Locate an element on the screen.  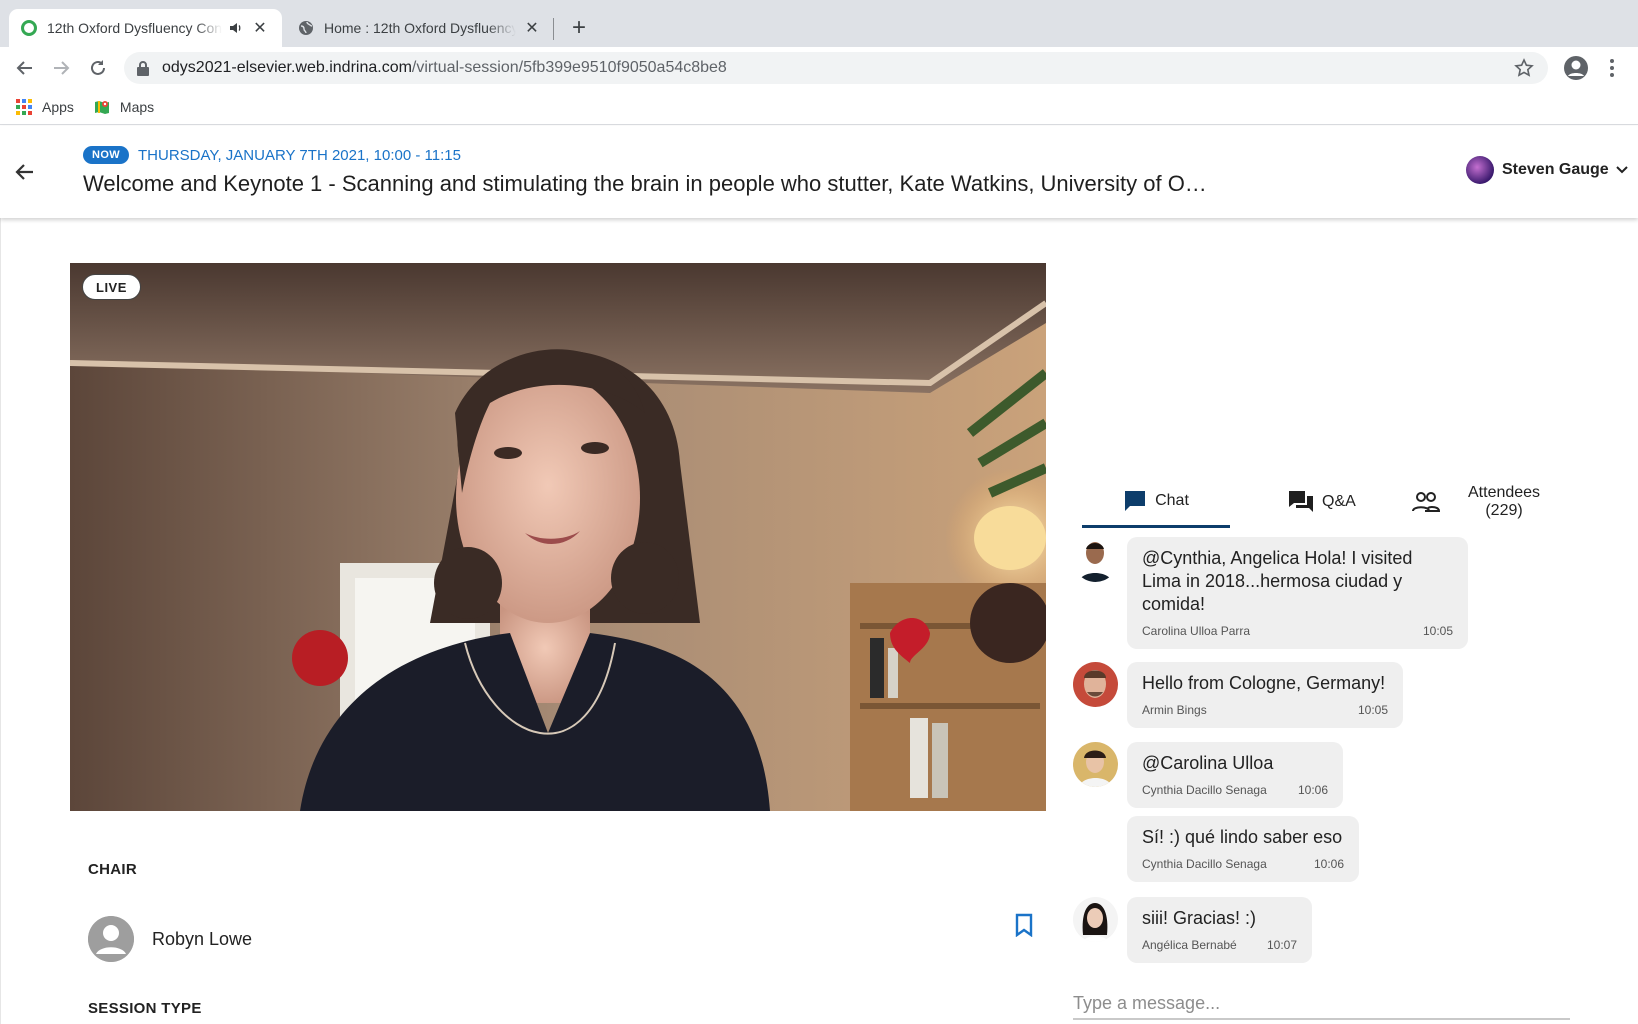
url-domain: odys2021-elsevier.web.indrina.com is located at coordinates (287, 67).